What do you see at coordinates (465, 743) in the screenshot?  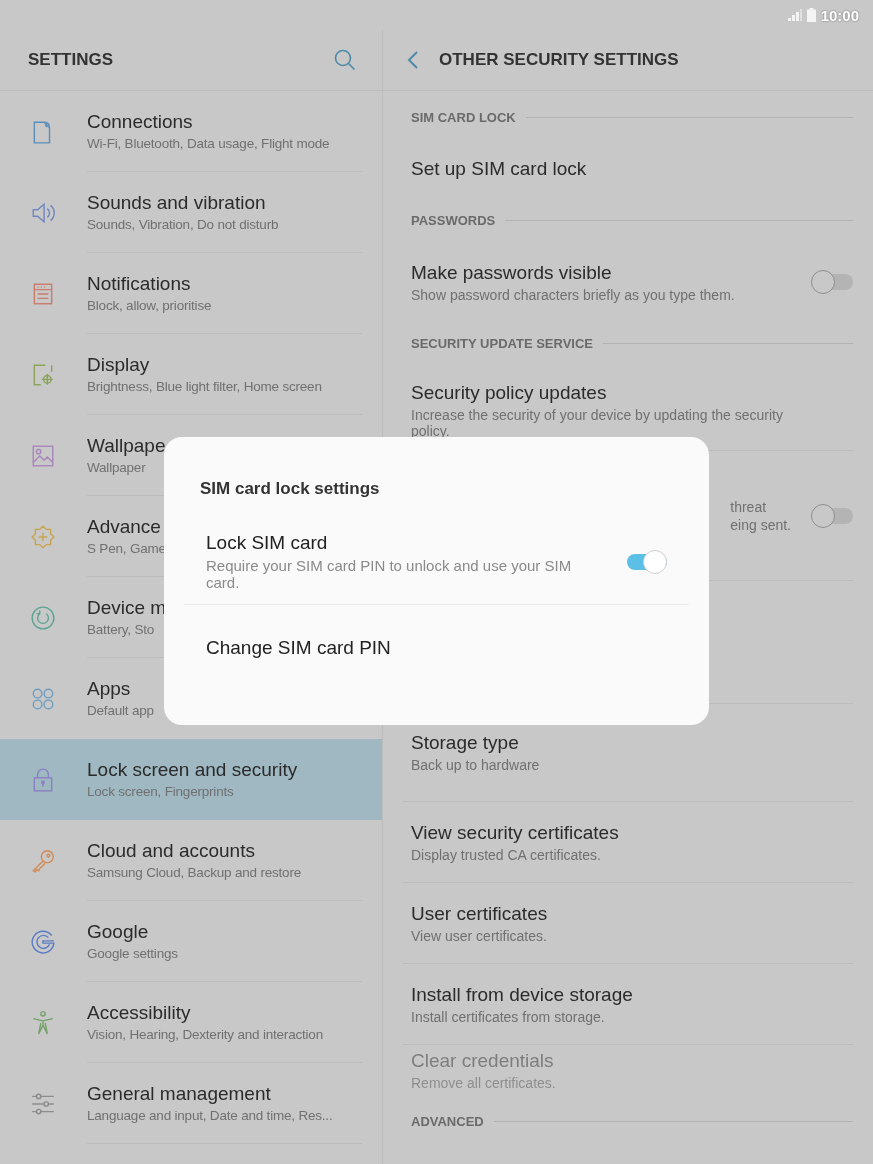 I see `setting-title: Storage type` at bounding box center [465, 743].